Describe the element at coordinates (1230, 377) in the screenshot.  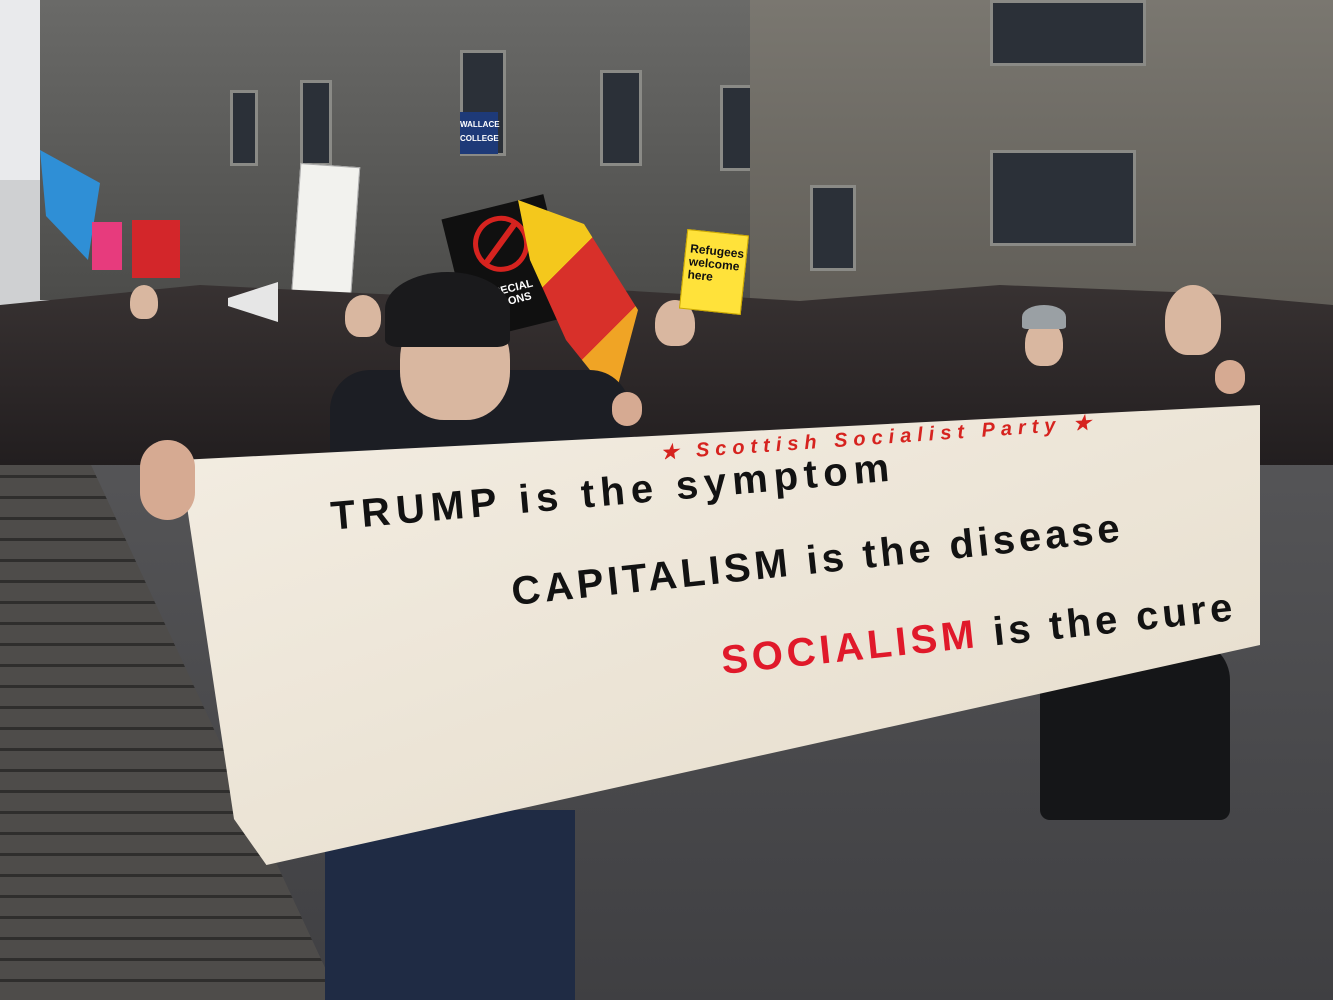
I see `right-hand` at that location.